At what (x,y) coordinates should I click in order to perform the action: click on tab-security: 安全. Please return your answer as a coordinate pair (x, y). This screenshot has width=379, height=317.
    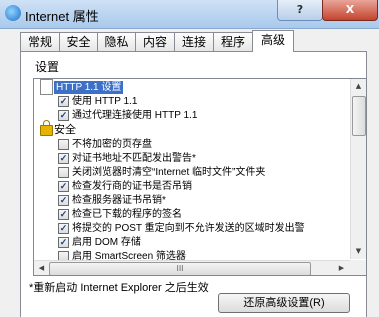
    Looking at the image, I should click on (78, 41).